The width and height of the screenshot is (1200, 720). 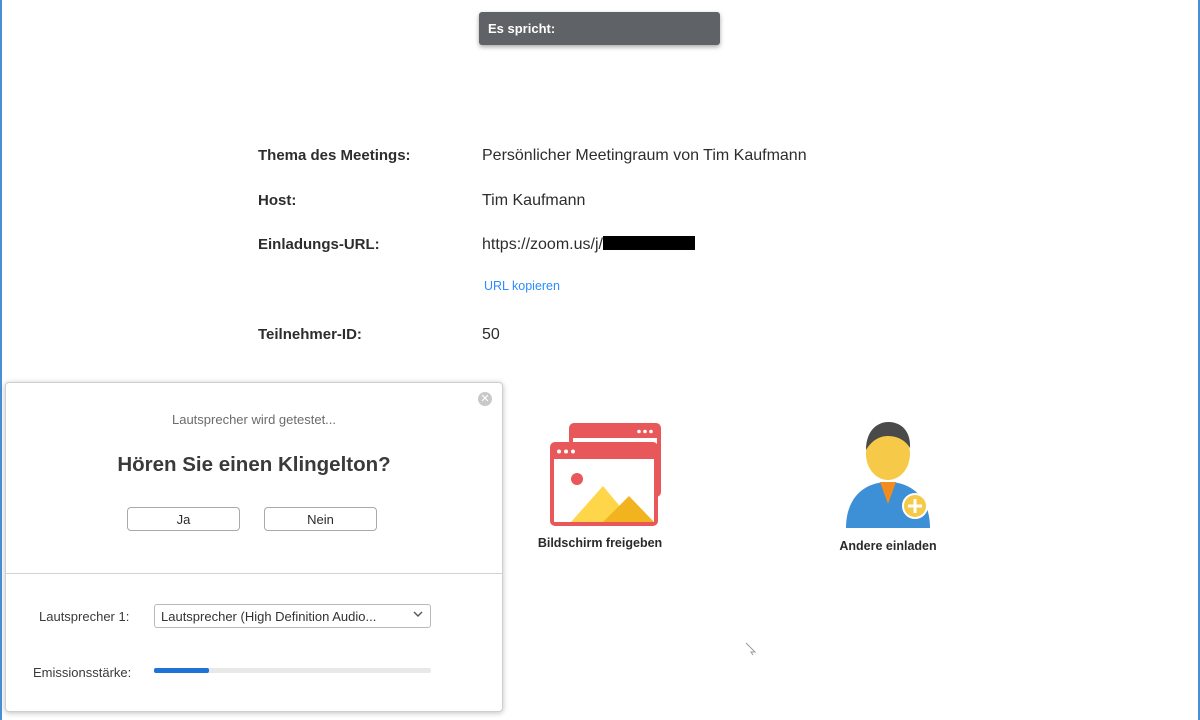 What do you see at coordinates (605, 474) in the screenshot?
I see `share-screen-icon` at bounding box center [605, 474].